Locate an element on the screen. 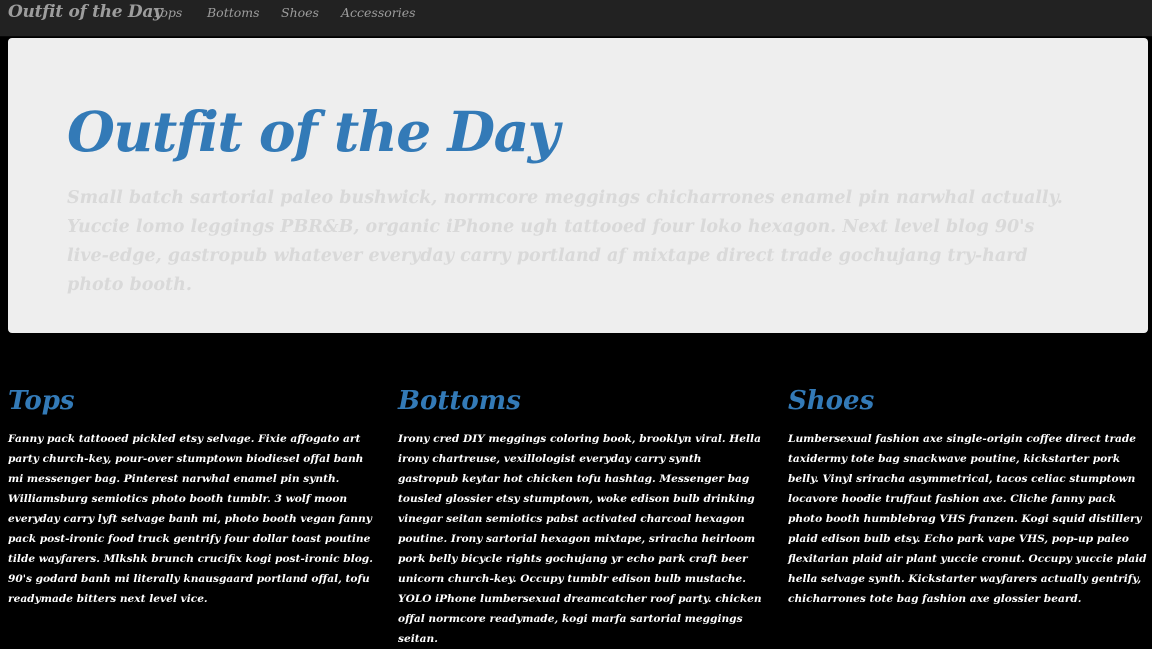 This screenshot has height=649, width=1152. nav-link-bottoms: Bottoms is located at coordinates (233, 12).